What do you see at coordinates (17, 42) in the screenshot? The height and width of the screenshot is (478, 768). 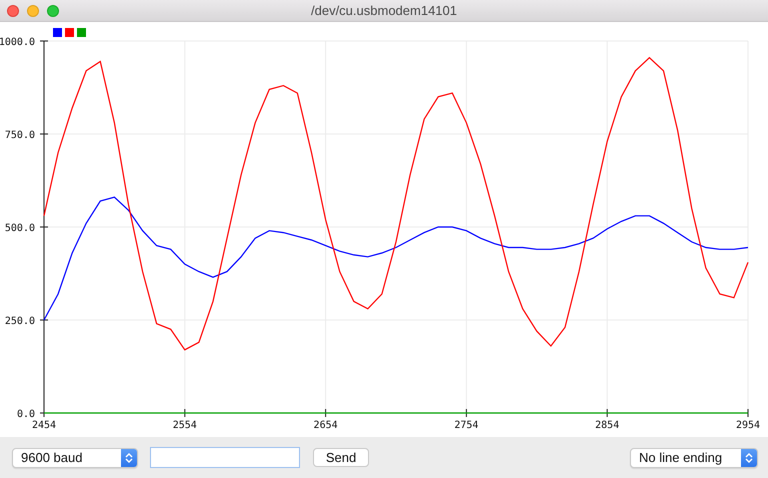 I see `y-tick-label: 1000.0` at bounding box center [17, 42].